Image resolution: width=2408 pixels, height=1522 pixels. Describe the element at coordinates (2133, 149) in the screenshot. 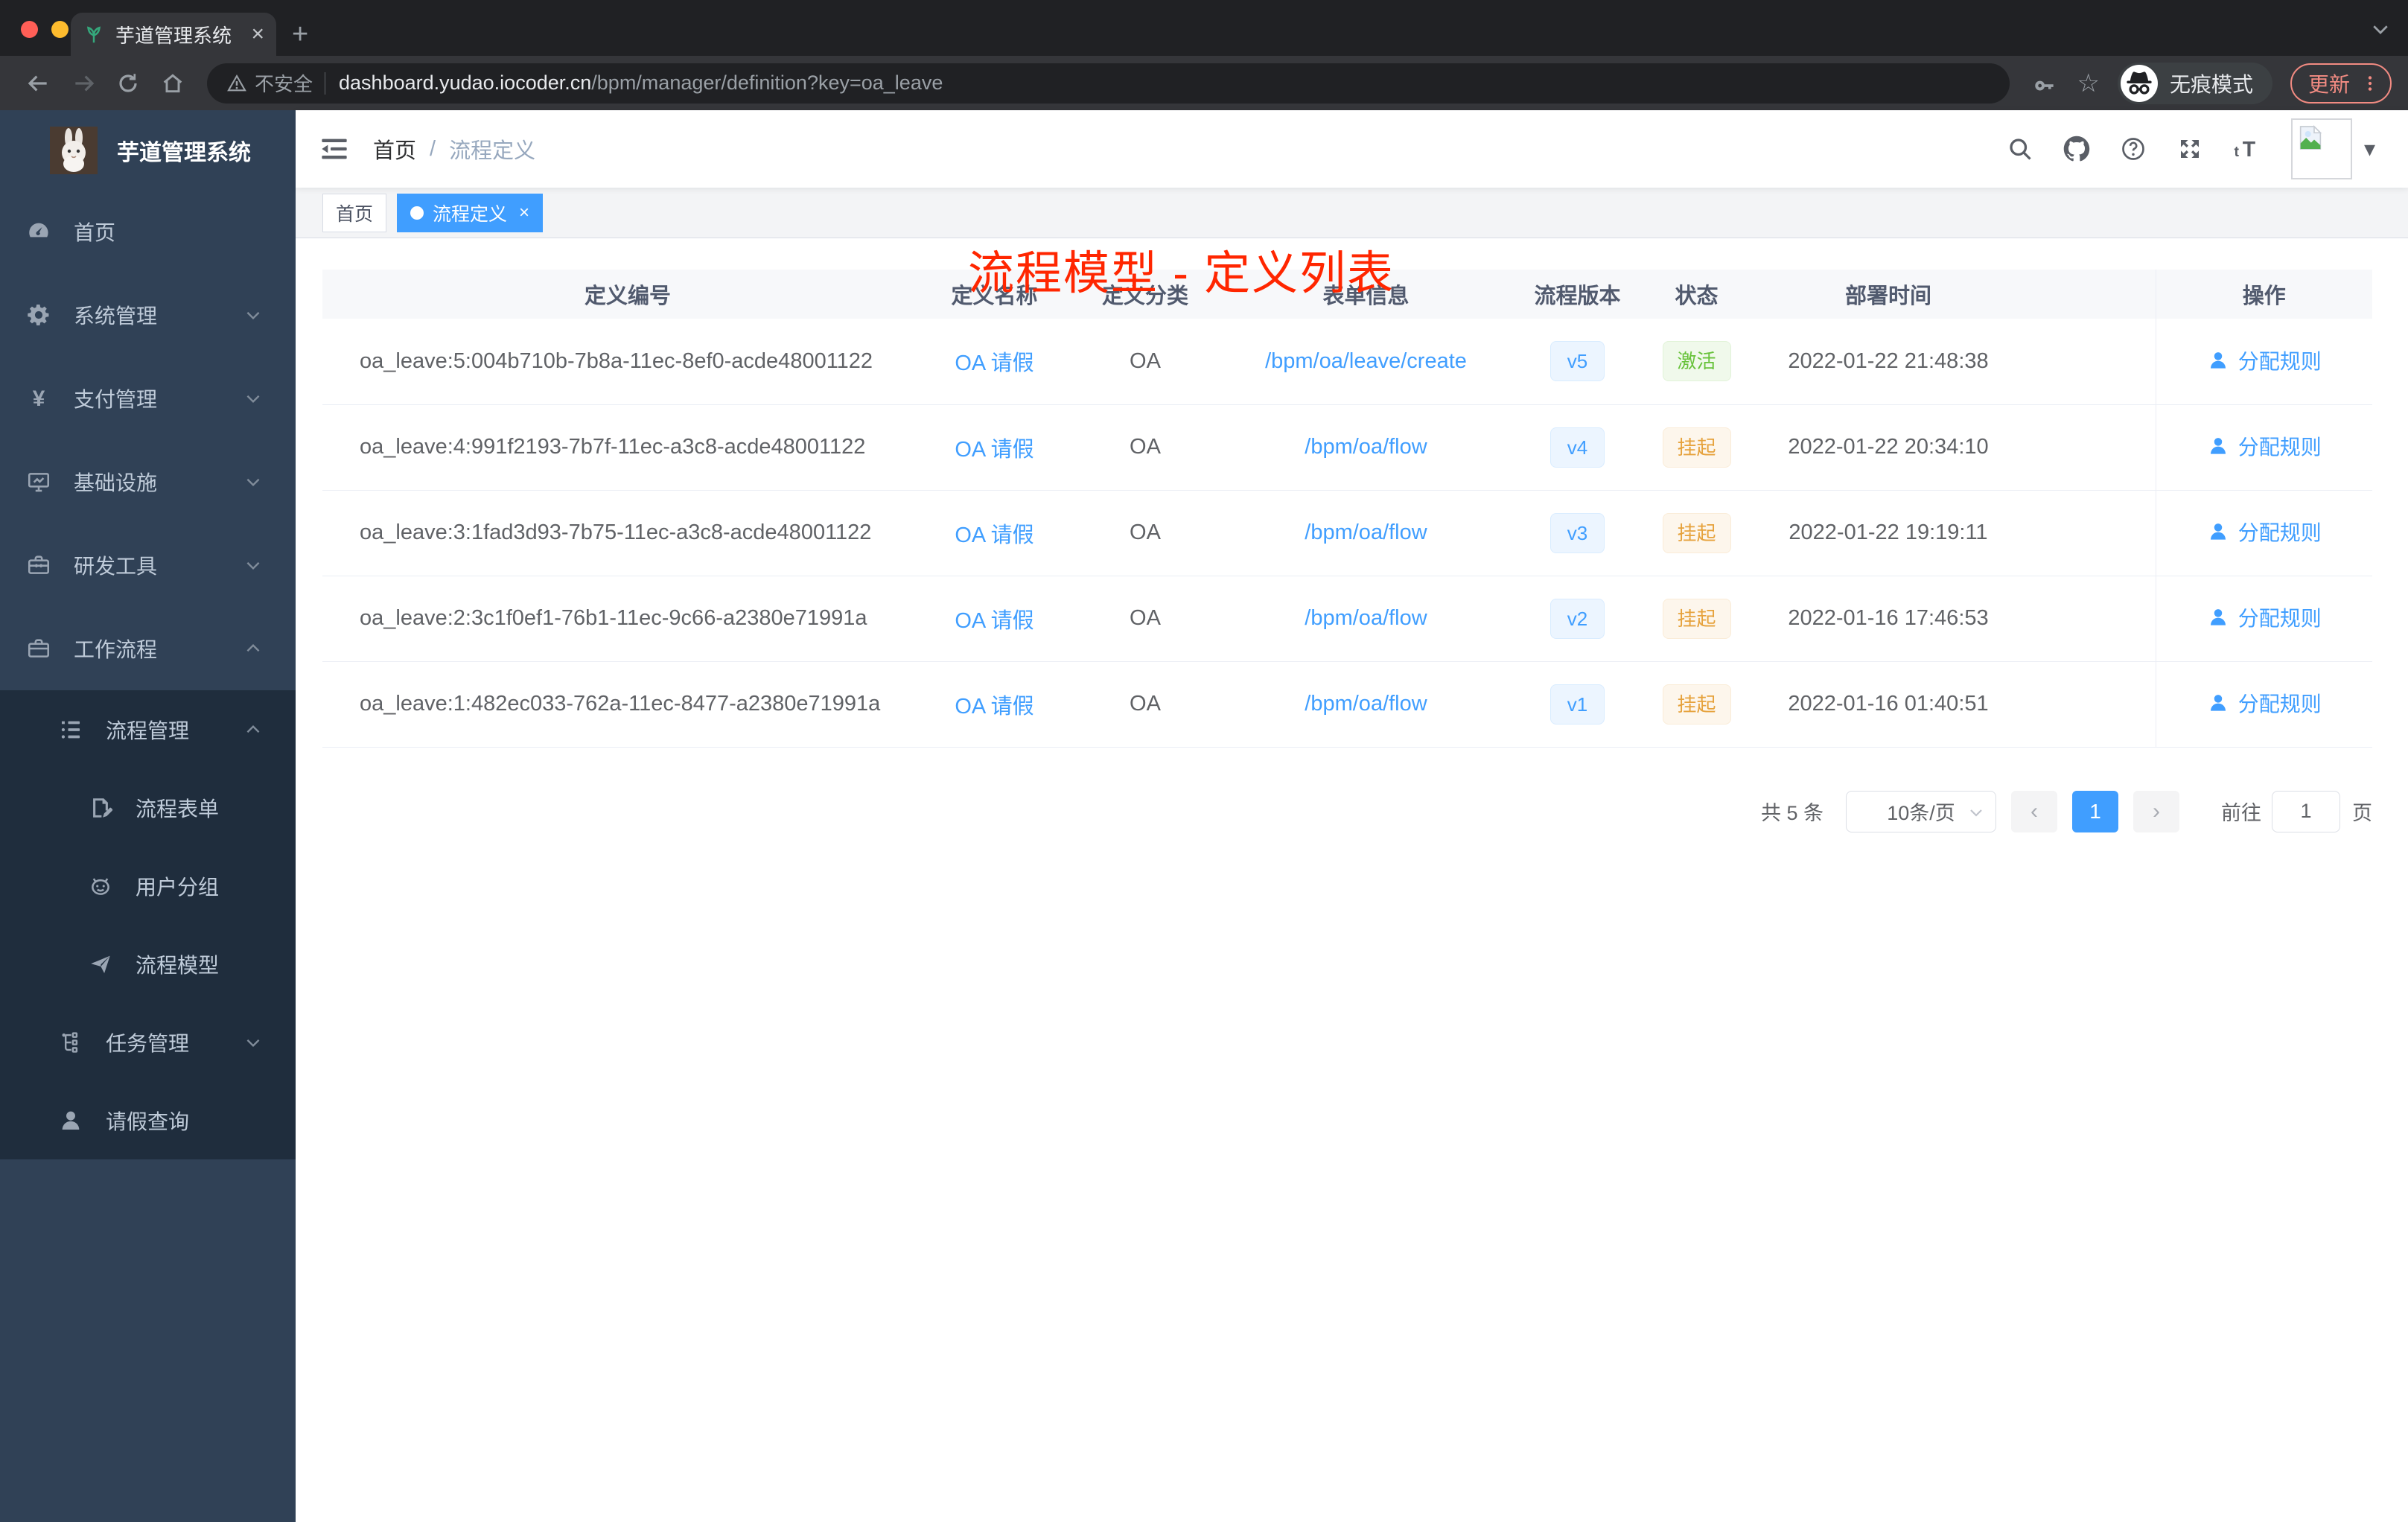

I see `help-icon` at that location.